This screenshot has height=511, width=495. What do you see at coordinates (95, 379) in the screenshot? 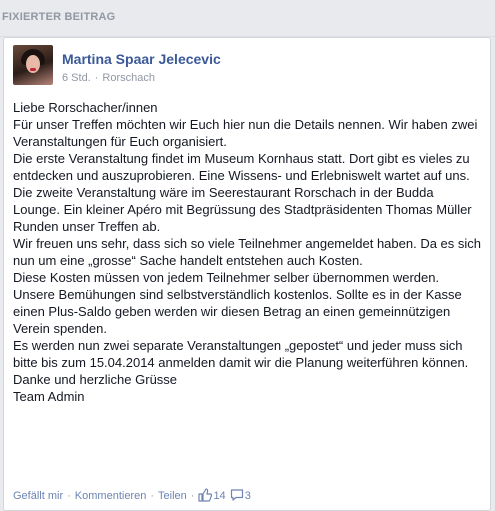
I see `post-paragraph: Danke und herzliche Grüsse` at bounding box center [95, 379].